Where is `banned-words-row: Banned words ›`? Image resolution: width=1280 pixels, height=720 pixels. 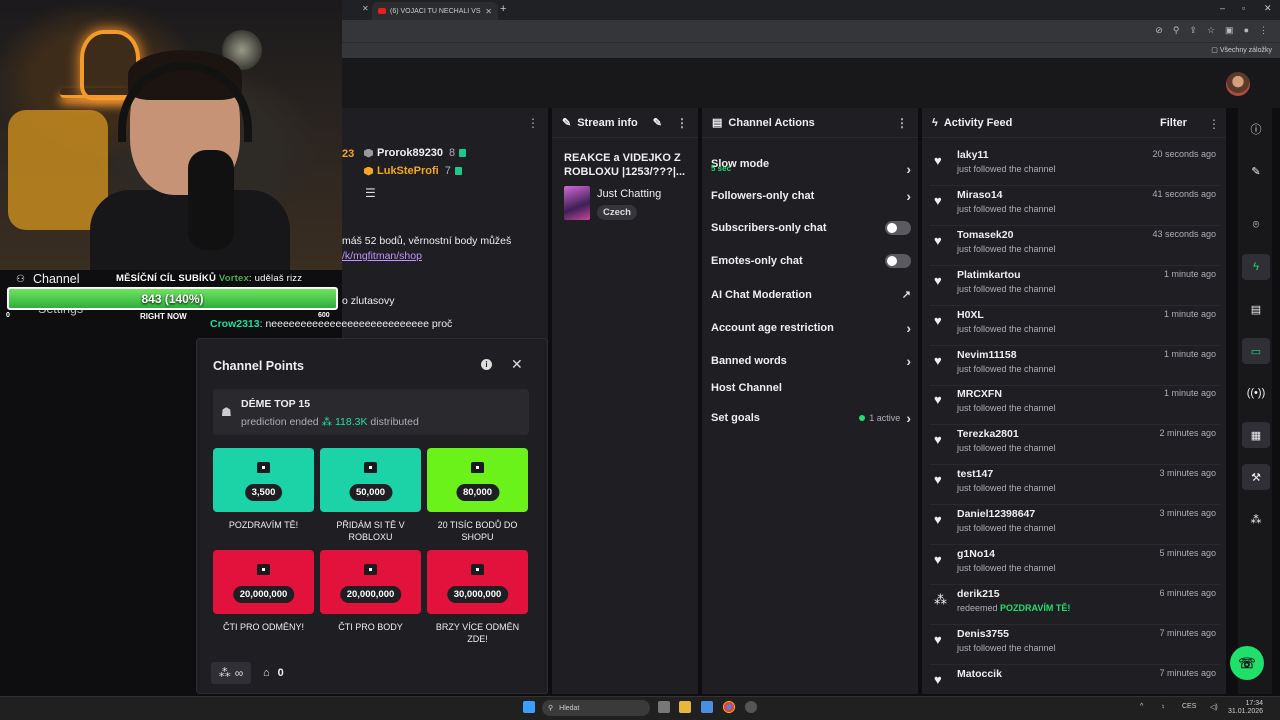 banned-words-row: Banned words › is located at coordinates (811, 361).